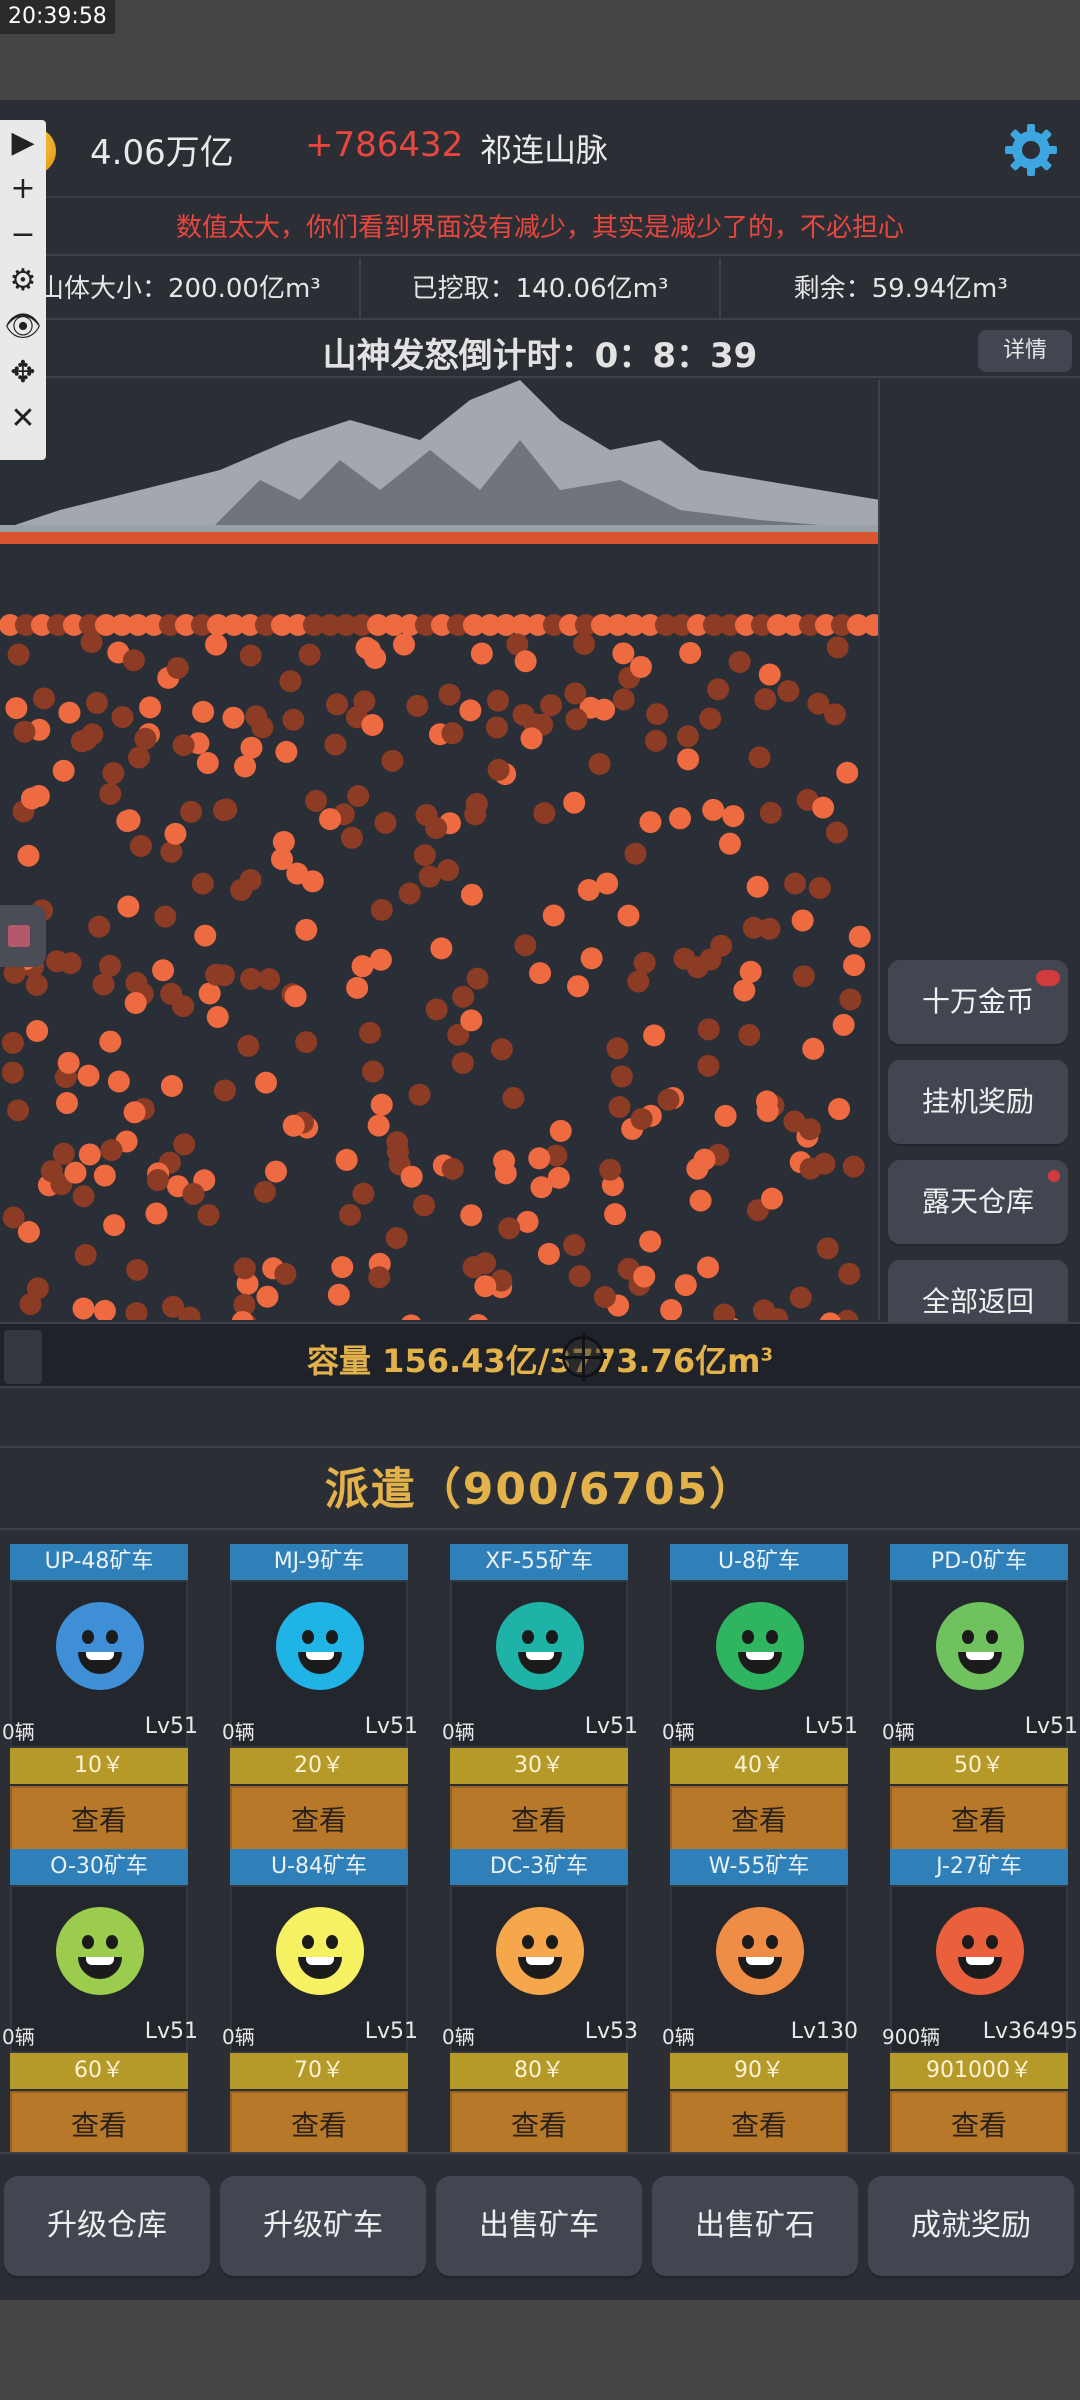 Image resolution: width=1080 pixels, height=2400 pixels. Describe the element at coordinates (99, 2071) in the screenshot. I see `truck-price-button: 60￥` at that location.